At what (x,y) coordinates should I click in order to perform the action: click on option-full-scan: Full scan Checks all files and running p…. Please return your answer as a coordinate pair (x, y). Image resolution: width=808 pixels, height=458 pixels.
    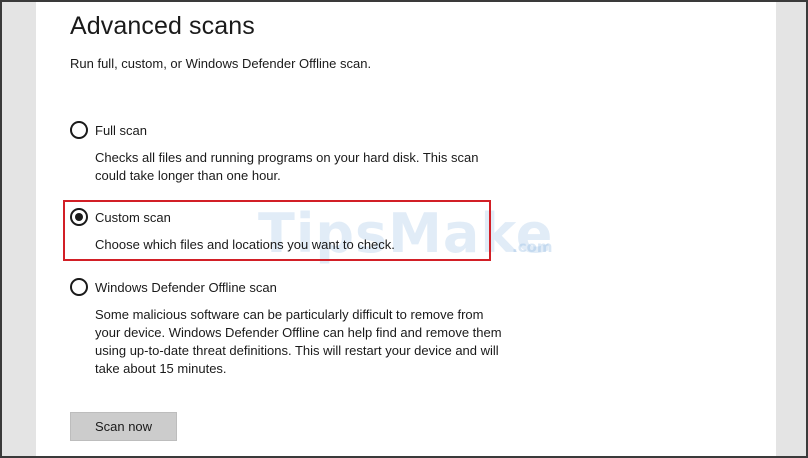
    Looking at the image, I should click on (290, 152).